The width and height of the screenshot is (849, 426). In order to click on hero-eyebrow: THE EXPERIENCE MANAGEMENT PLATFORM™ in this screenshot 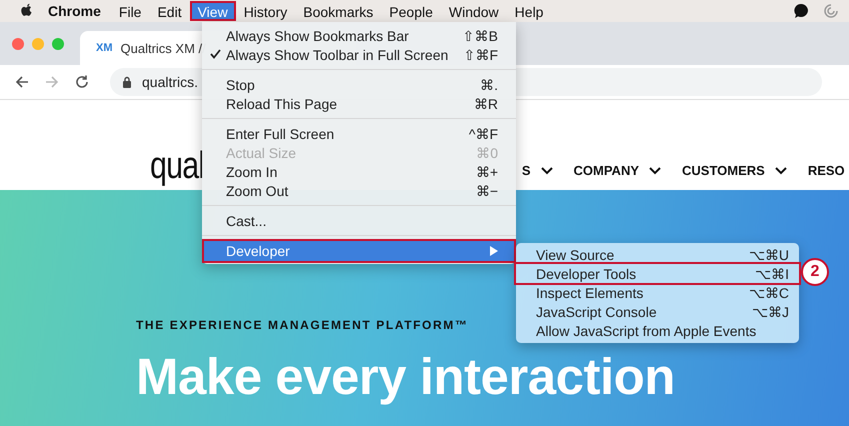, I will do `click(302, 325)`.